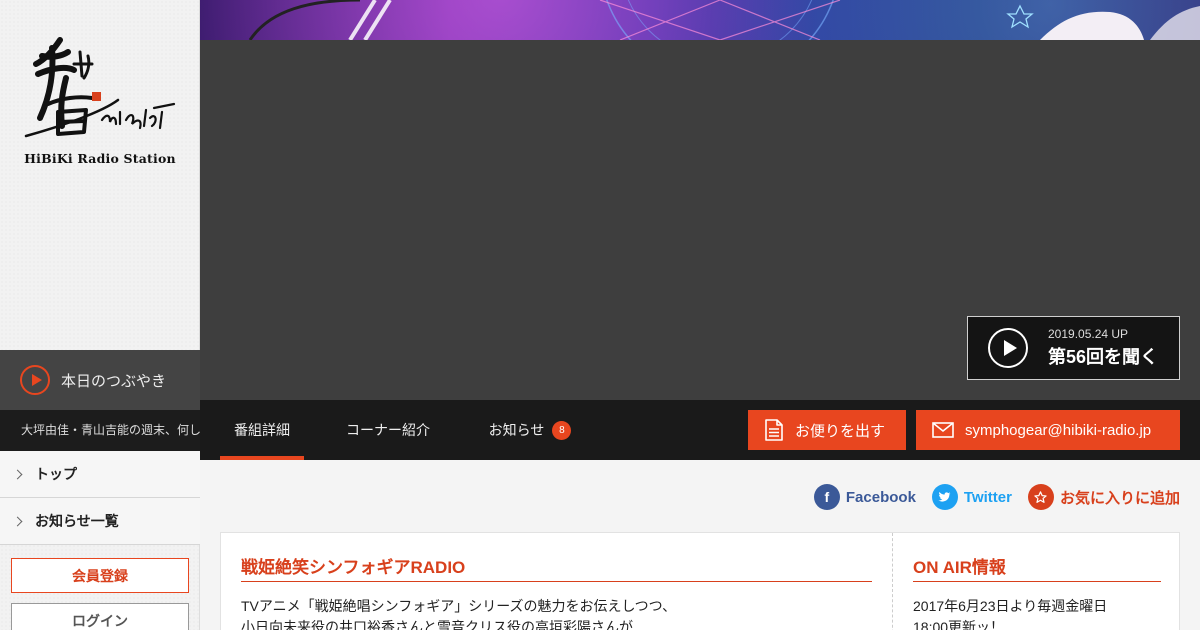 Image resolution: width=1200 pixels, height=630 pixels. I want to click on facebook-icon: f, so click(826, 497).